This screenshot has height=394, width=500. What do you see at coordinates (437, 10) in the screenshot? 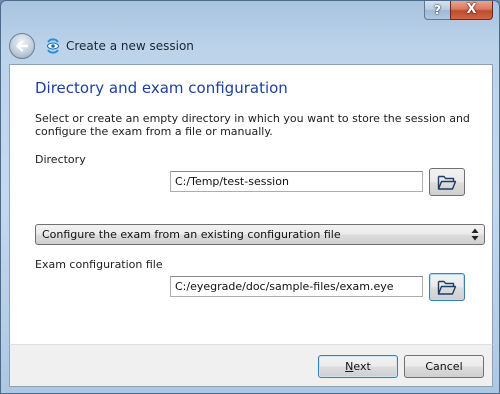
I see `help-button: ?` at bounding box center [437, 10].